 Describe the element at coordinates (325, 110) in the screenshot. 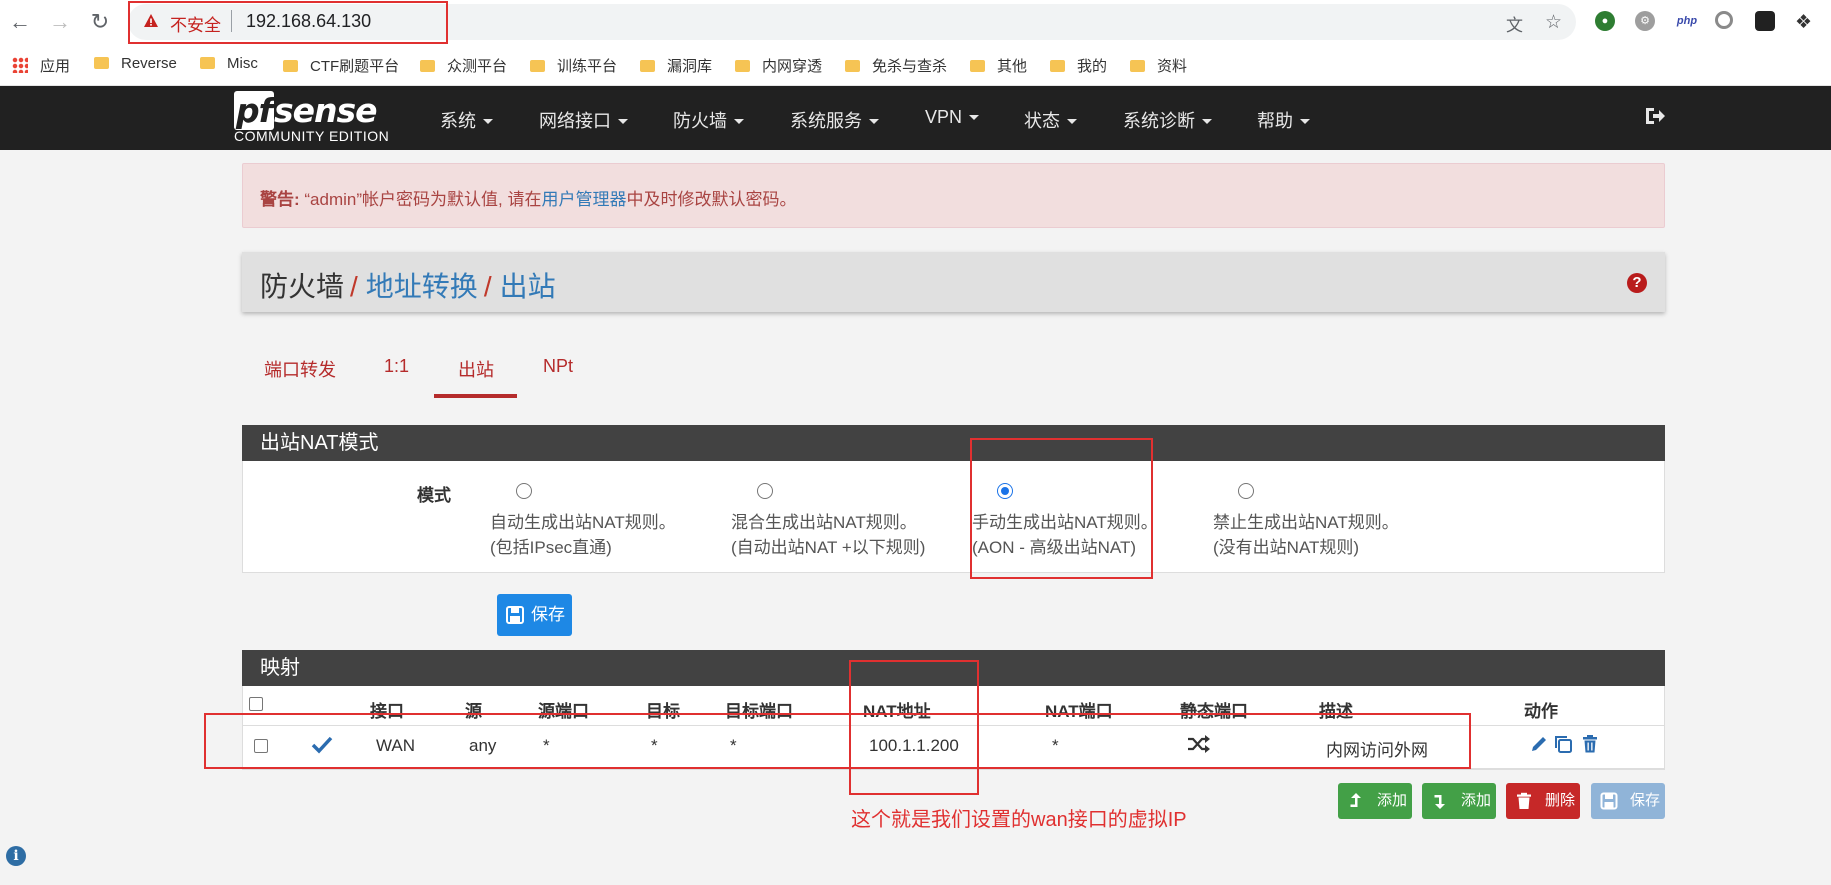

I see `logo-sense: sense` at that location.